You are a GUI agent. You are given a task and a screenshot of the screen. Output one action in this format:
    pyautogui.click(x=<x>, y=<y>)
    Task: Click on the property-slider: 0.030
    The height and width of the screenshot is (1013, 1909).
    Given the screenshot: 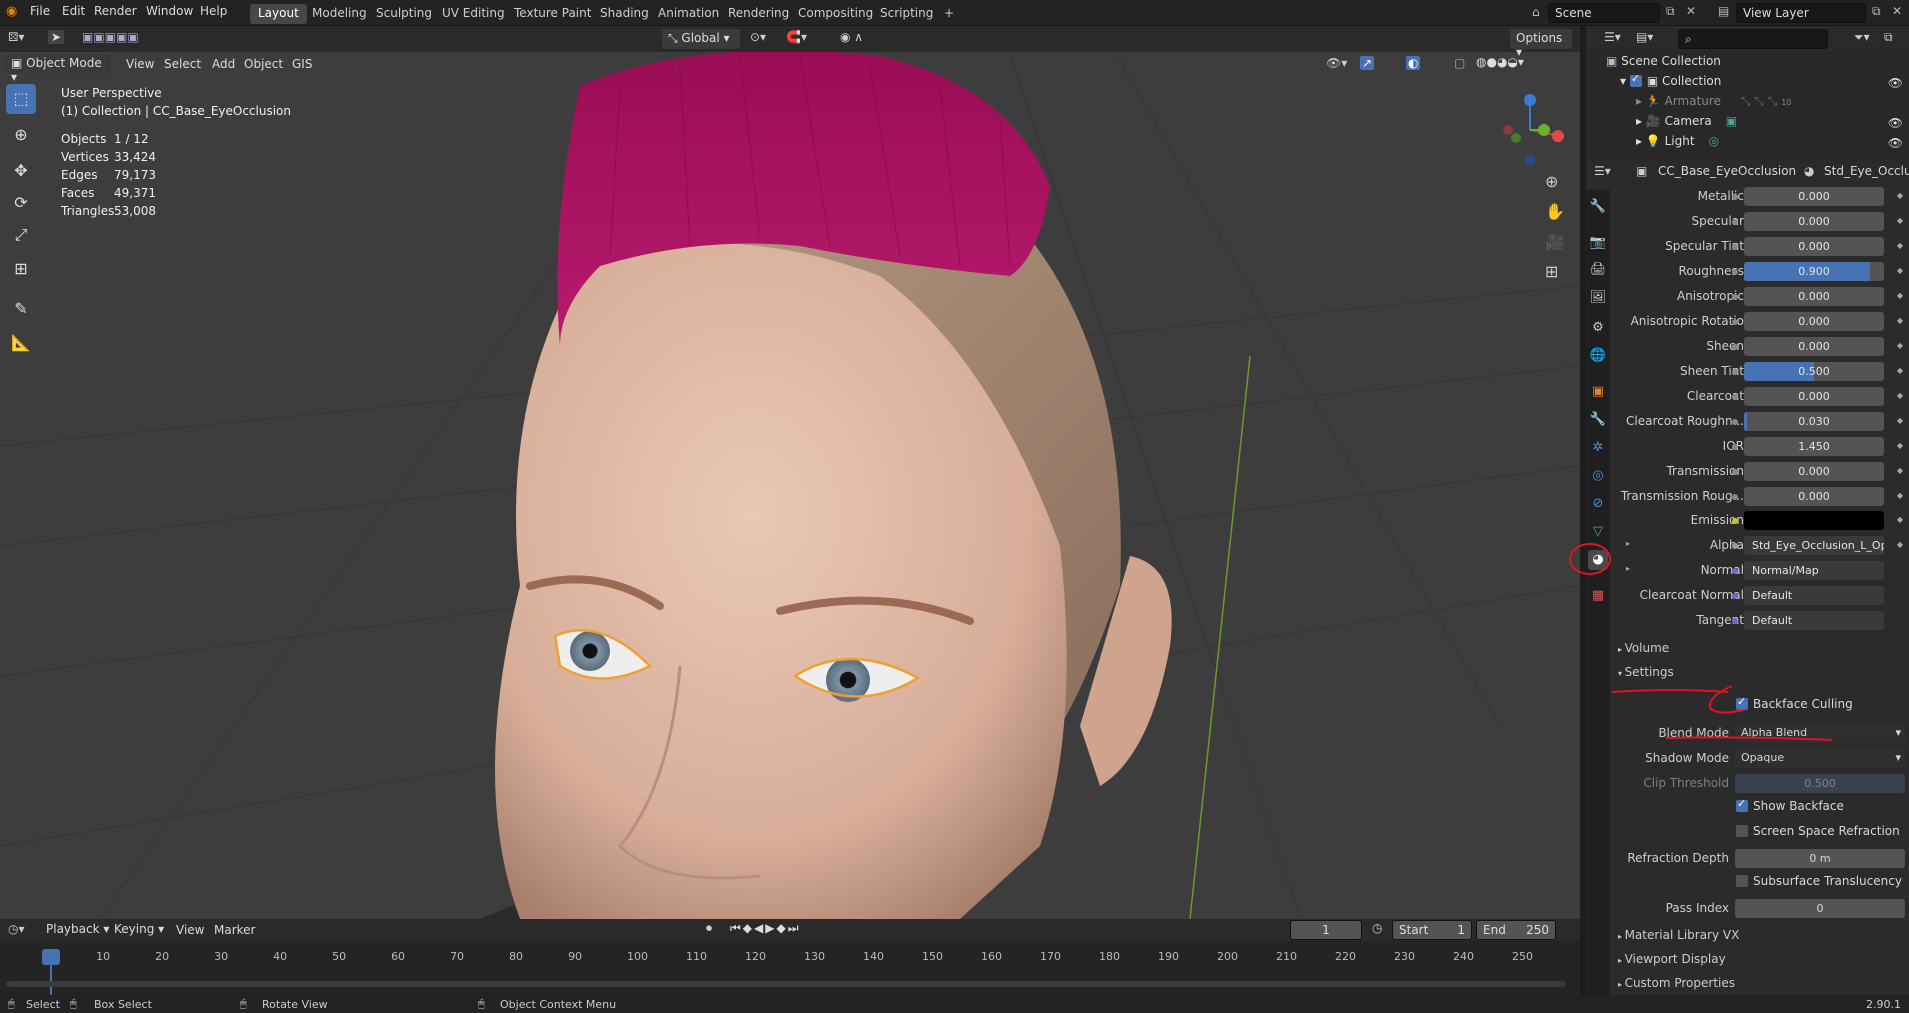 What is the action you would take?
    pyautogui.click(x=1814, y=421)
    